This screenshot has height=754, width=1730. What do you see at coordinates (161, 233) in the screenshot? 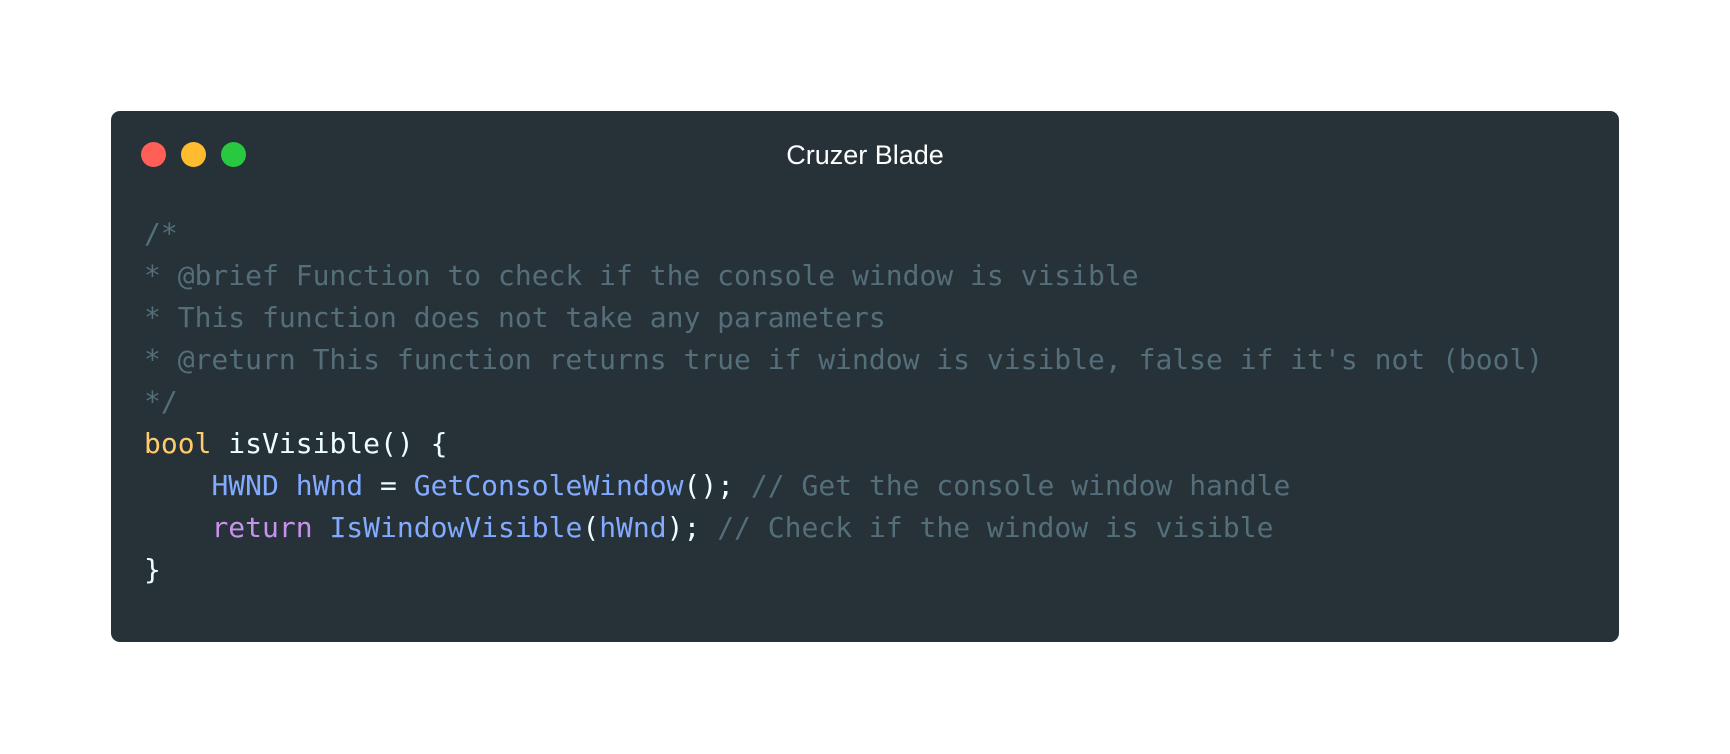
I see `code-token-comment: /*` at bounding box center [161, 233].